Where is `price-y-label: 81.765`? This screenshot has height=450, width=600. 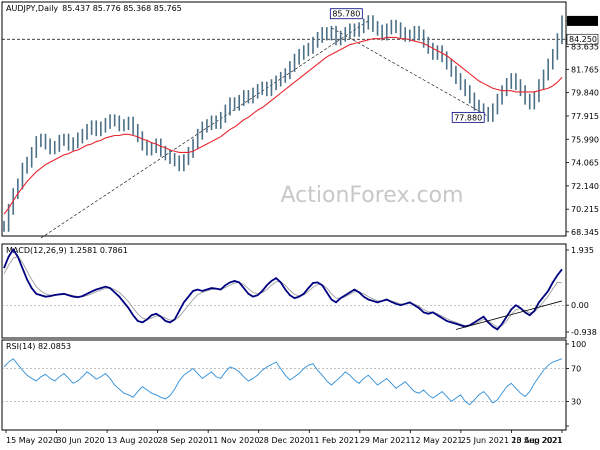
price-y-label: 81.765 is located at coordinates (585, 69).